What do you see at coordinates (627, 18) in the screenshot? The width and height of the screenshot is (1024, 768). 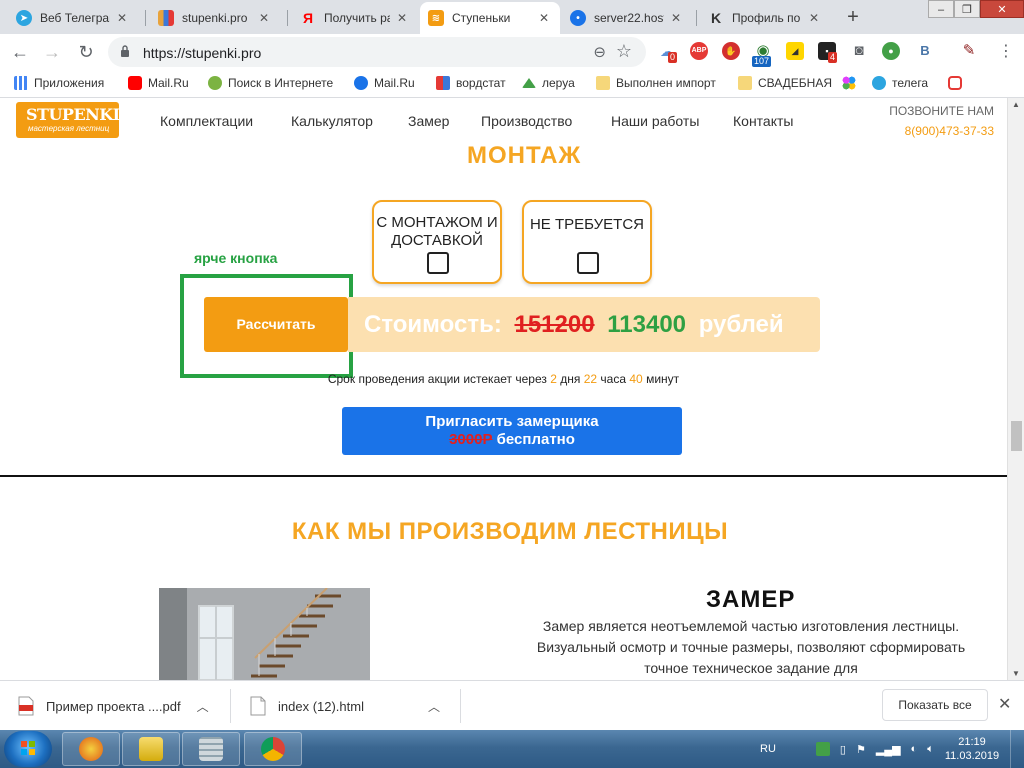 I see `tab-server22: • server22.host ✕` at bounding box center [627, 18].